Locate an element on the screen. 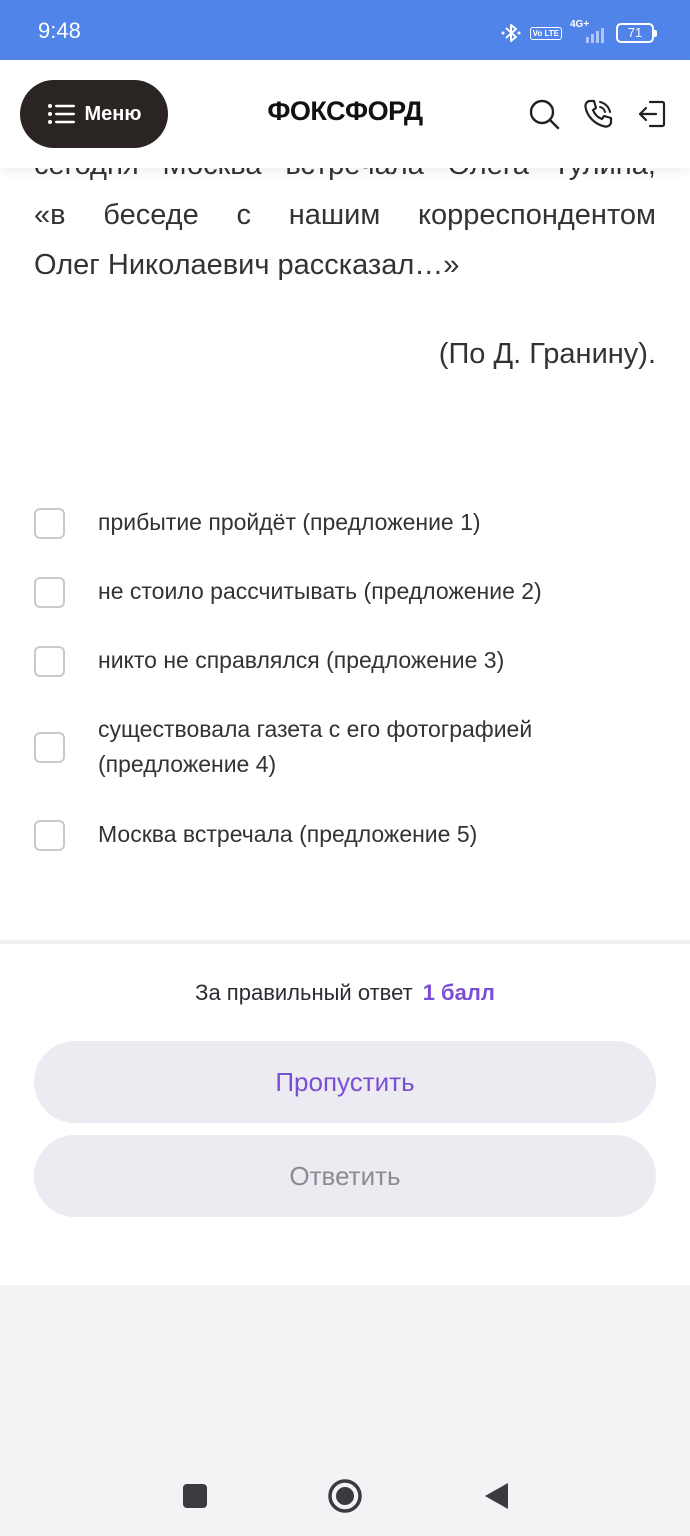 The width and height of the screenshot is (690, 1536). score-label: За правильный ответ is located at coordinates (304, 992).